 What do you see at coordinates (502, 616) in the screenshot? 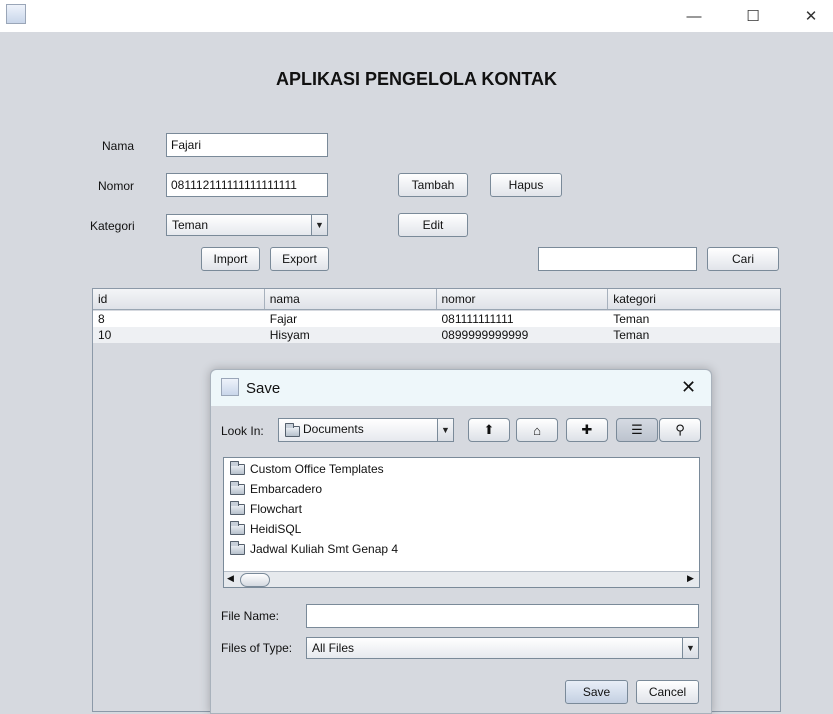
I see `file-name-input` at bounding box center [502, 616].